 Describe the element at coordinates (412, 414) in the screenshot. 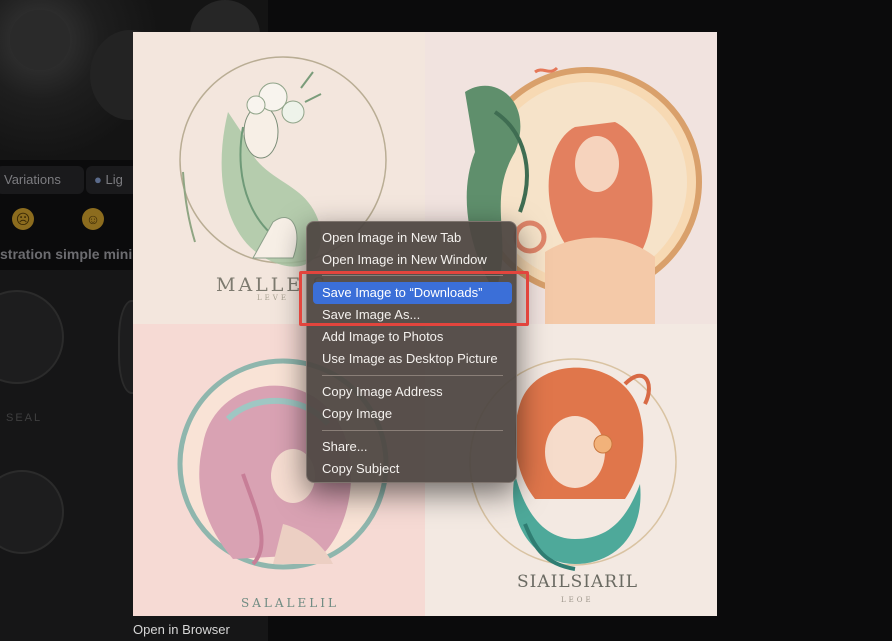

I see `menu-item-copy-image: Copy Image` at that location.